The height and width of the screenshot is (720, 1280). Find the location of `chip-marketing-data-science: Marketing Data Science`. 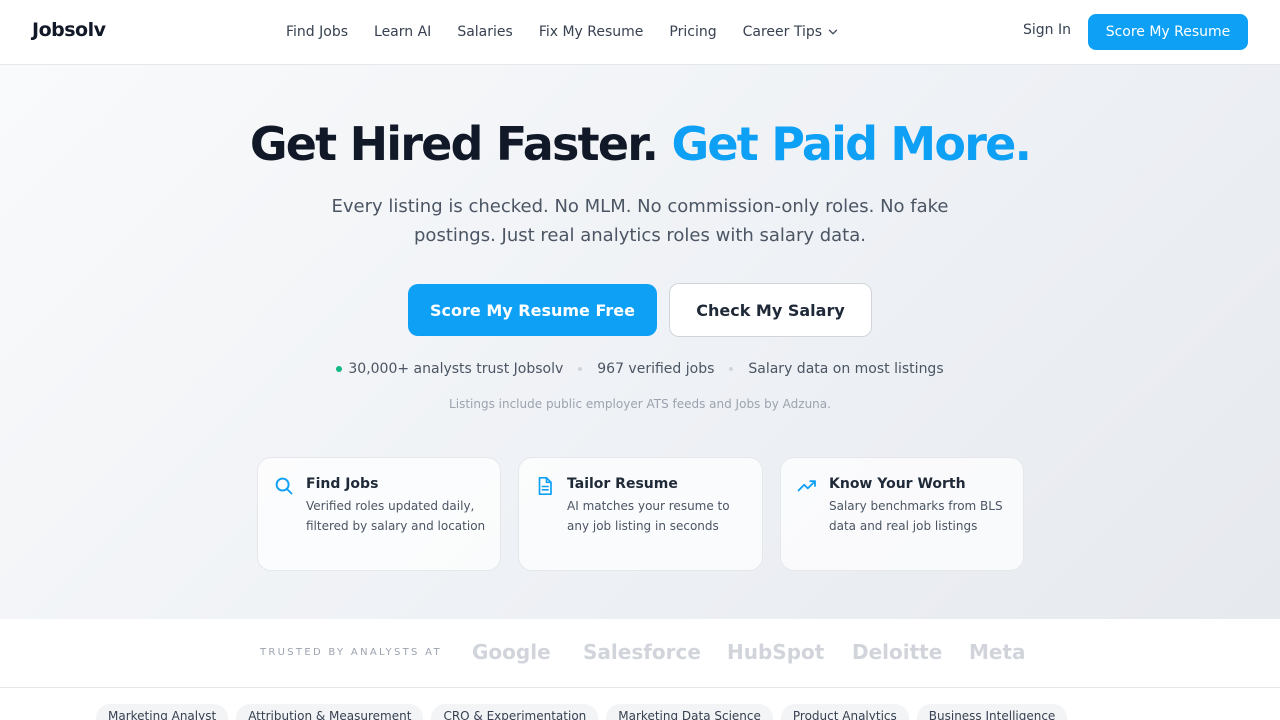

chip-marketing-data-science: Marketing Data Science is located at coordinates (689, 712).